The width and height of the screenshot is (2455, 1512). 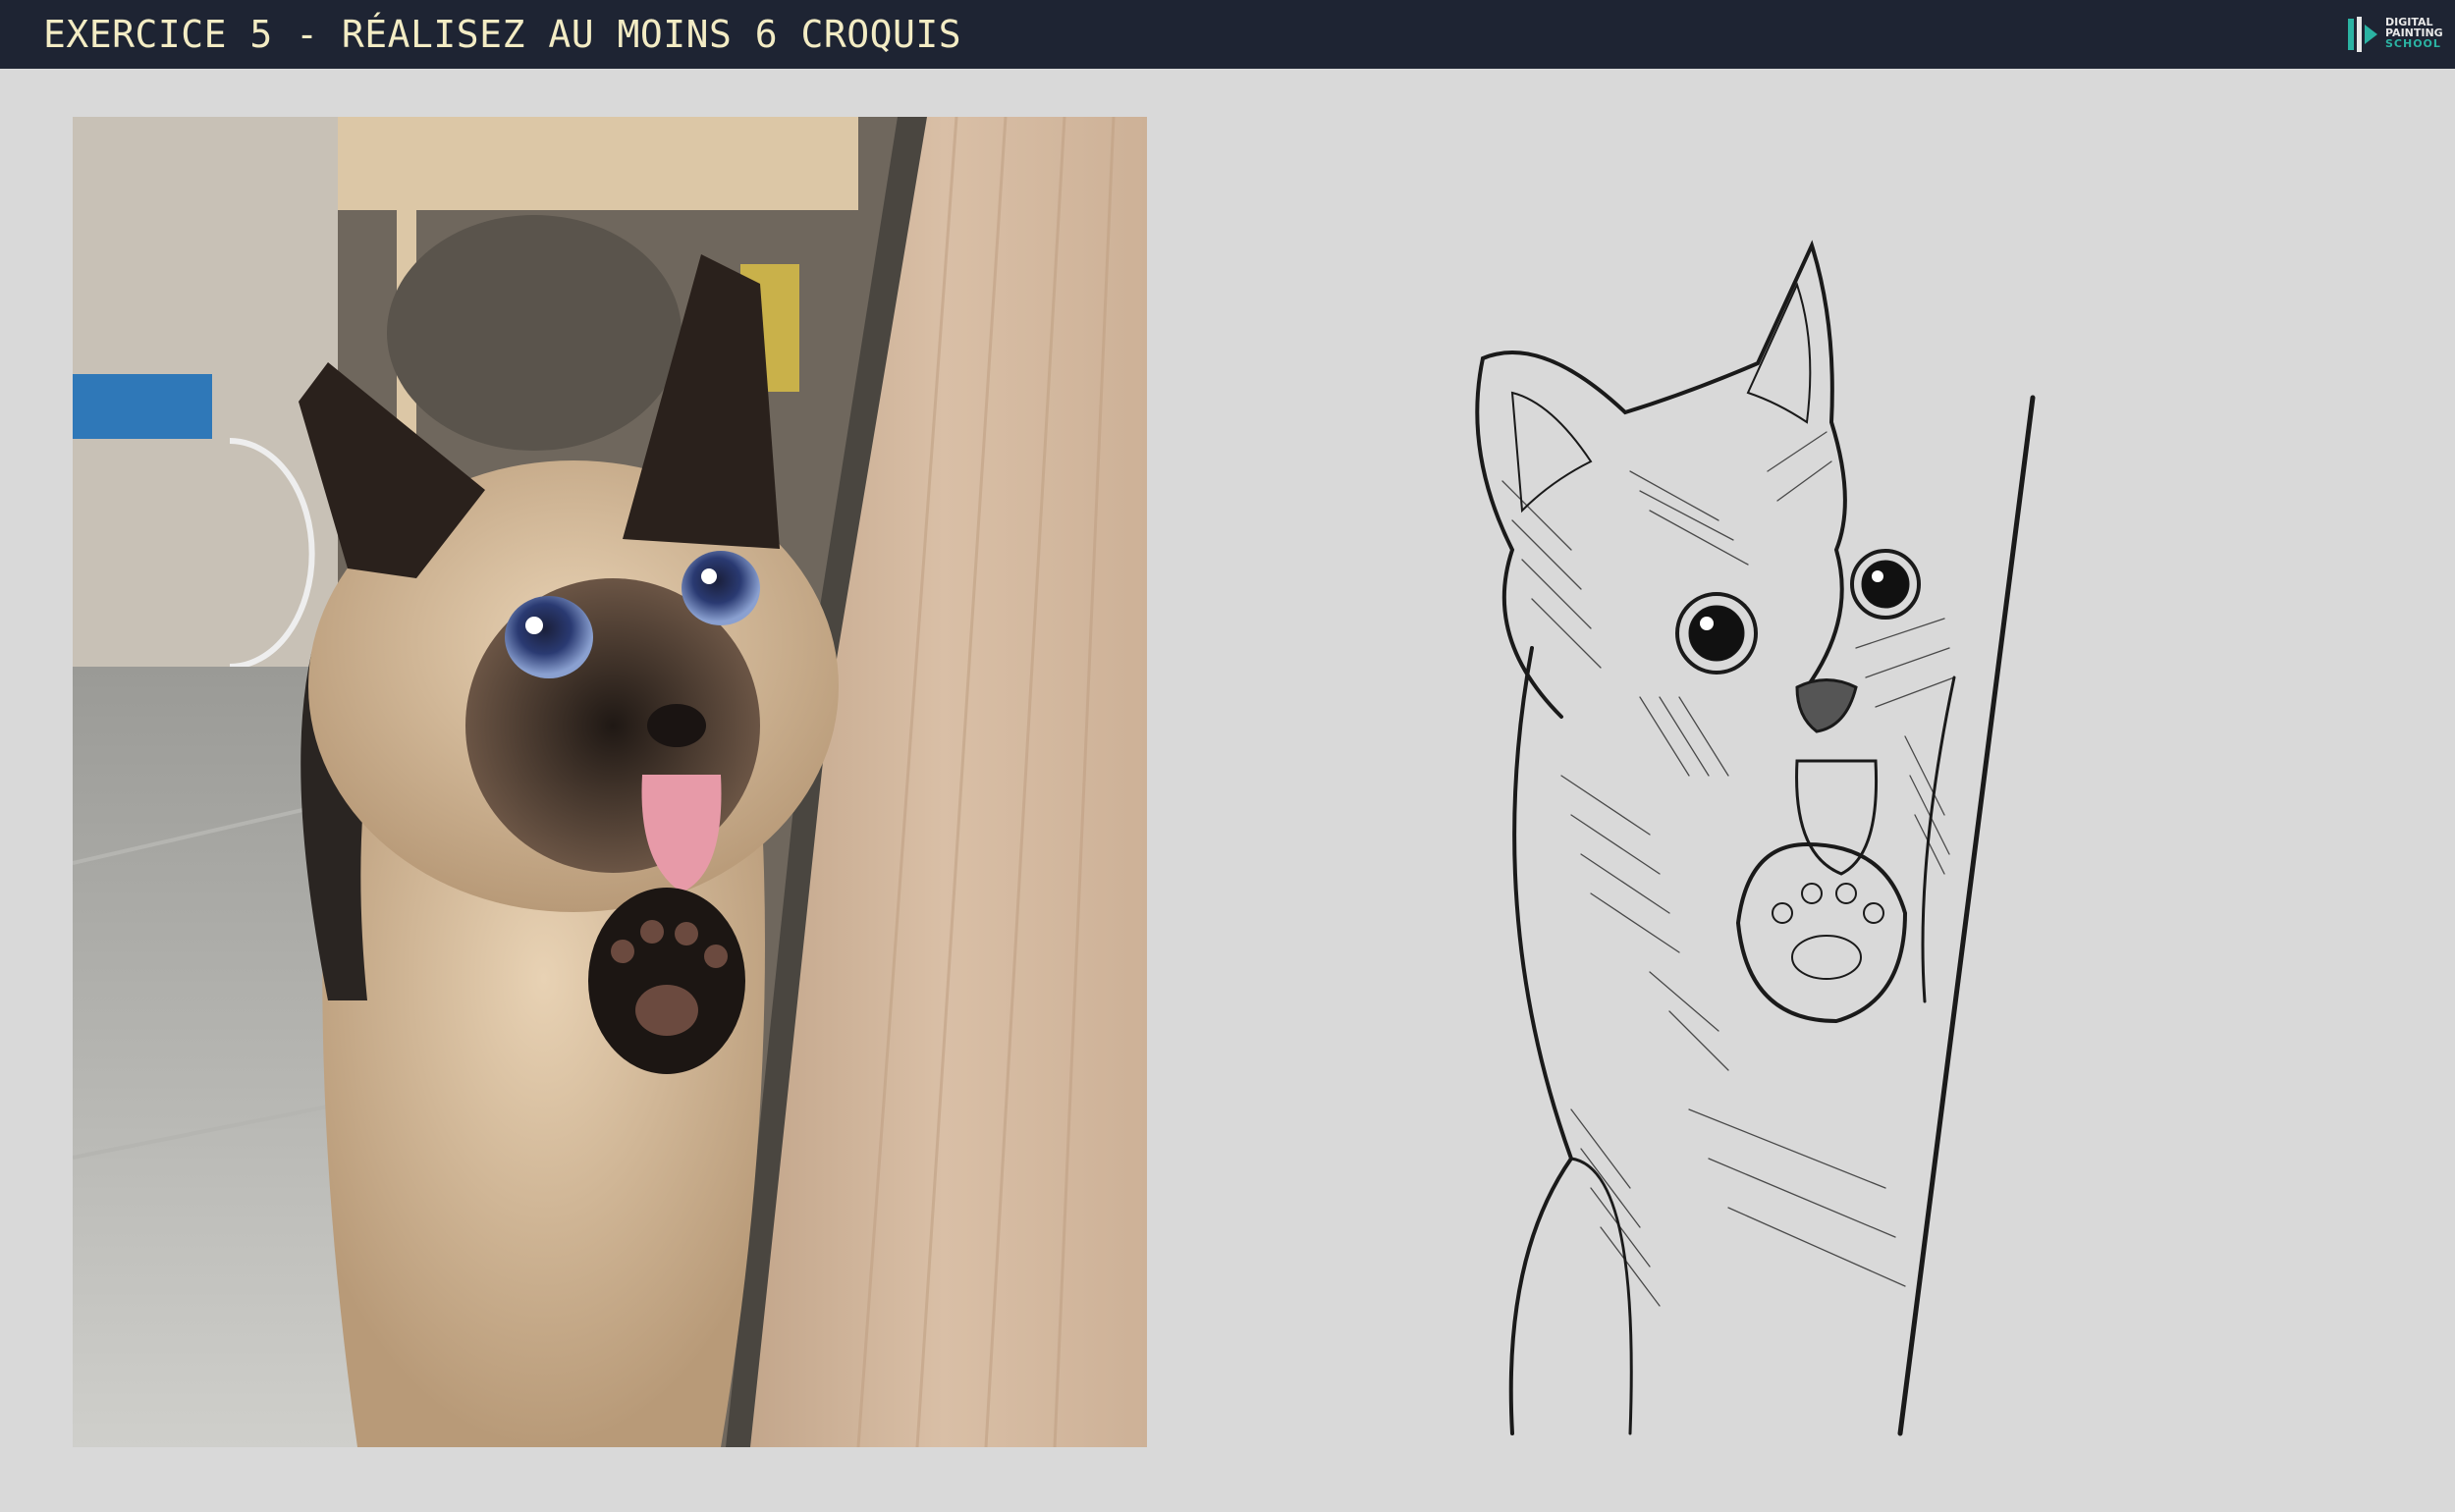 I want to click on school-logo: DIGITAL PAINTING SCHOOL, so click(x=2395, y=36).